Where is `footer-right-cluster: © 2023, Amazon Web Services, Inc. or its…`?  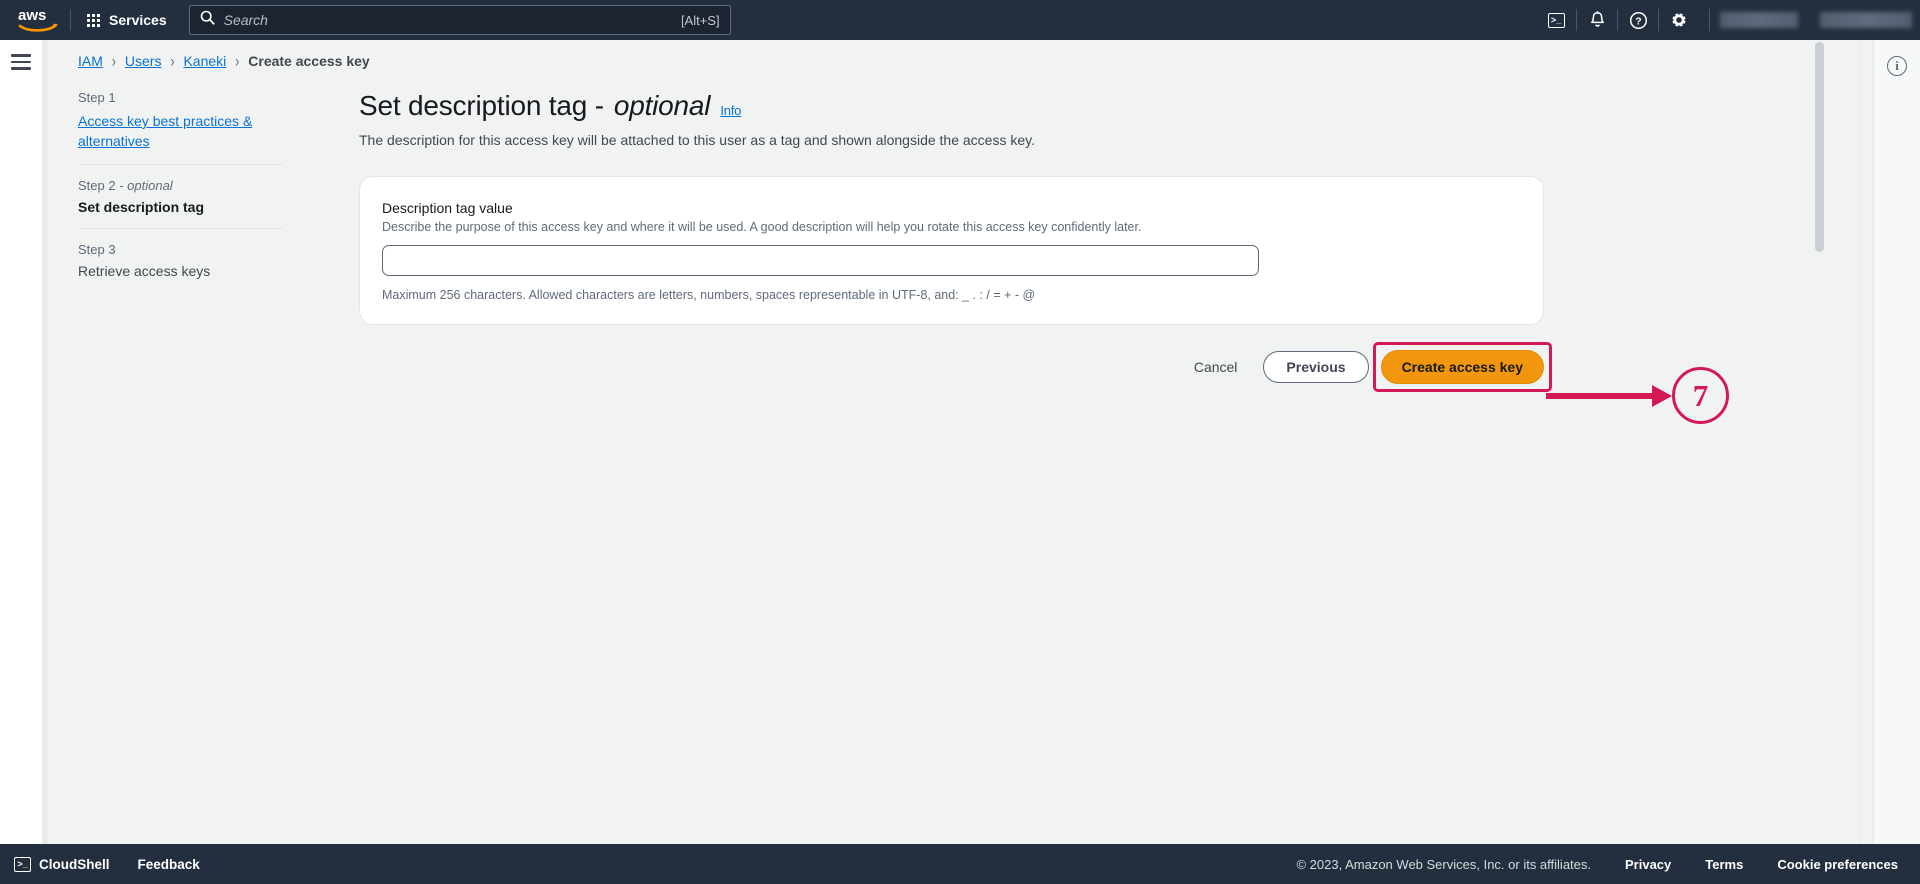 footer-right-cluster: © 2023, Amazon Web Services, Inc. or its… is located at coordinates (1608, 864).